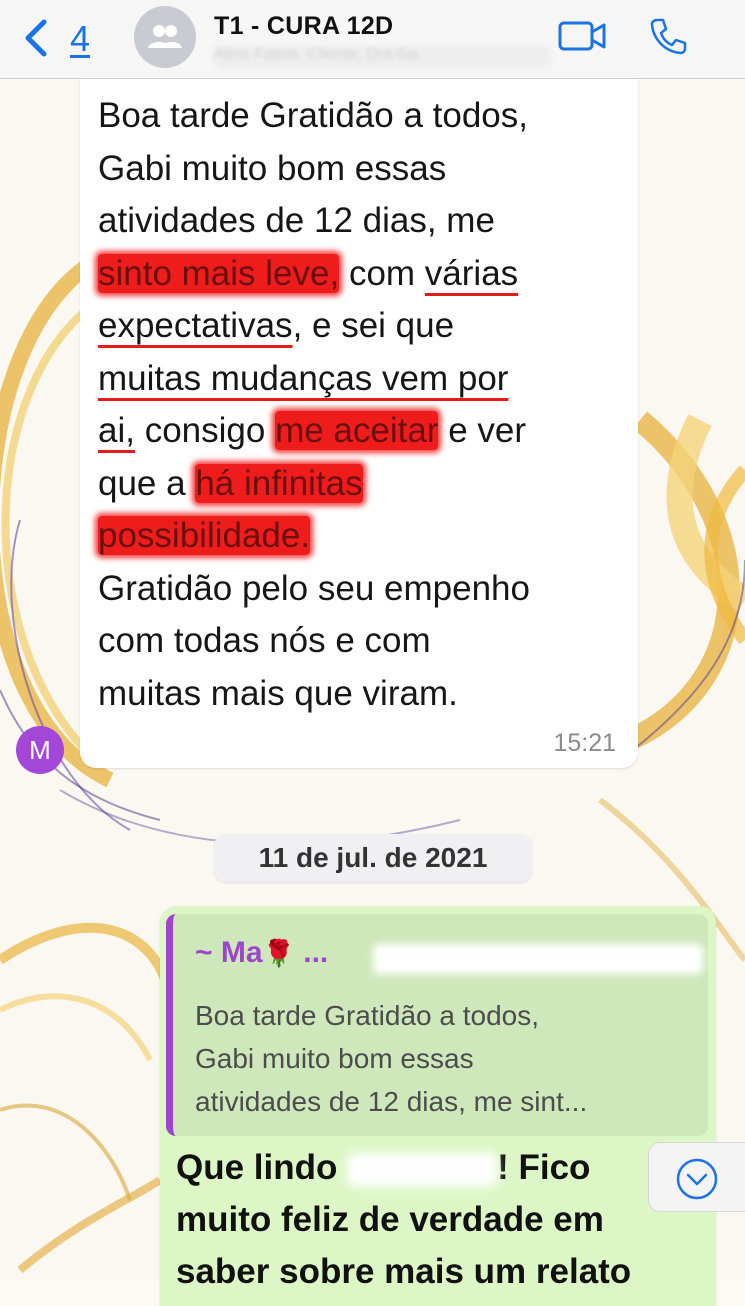 The image size is (745, 1306). I want to click on phone-icon, so click(668, 36).